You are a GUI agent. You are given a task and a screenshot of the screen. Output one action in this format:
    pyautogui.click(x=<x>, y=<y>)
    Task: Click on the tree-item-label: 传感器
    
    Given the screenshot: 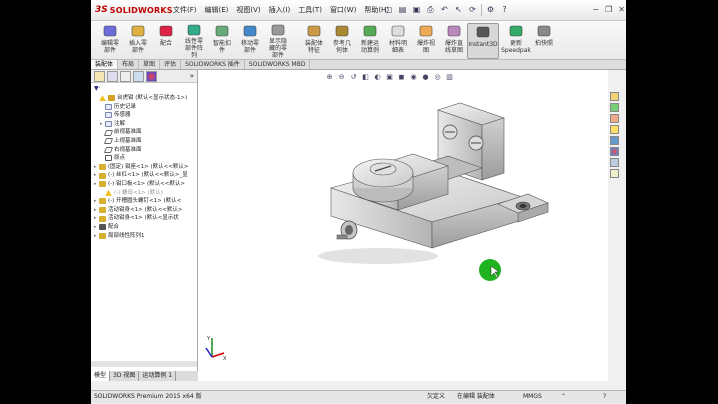 What is the action you would take?
    pyautogui.click(x=122, y=115)
    